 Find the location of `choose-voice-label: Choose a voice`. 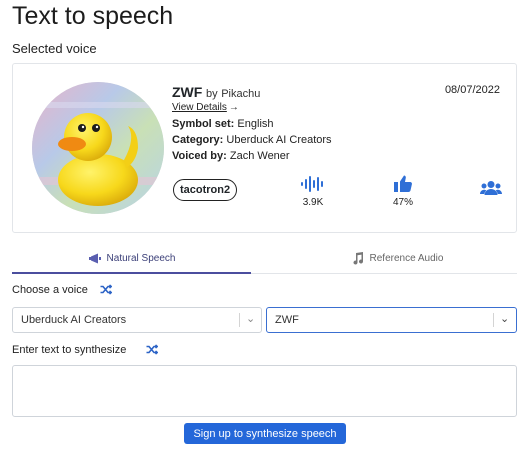

choose-voice-label: Choose a voice is located at coordinates (50, 290).